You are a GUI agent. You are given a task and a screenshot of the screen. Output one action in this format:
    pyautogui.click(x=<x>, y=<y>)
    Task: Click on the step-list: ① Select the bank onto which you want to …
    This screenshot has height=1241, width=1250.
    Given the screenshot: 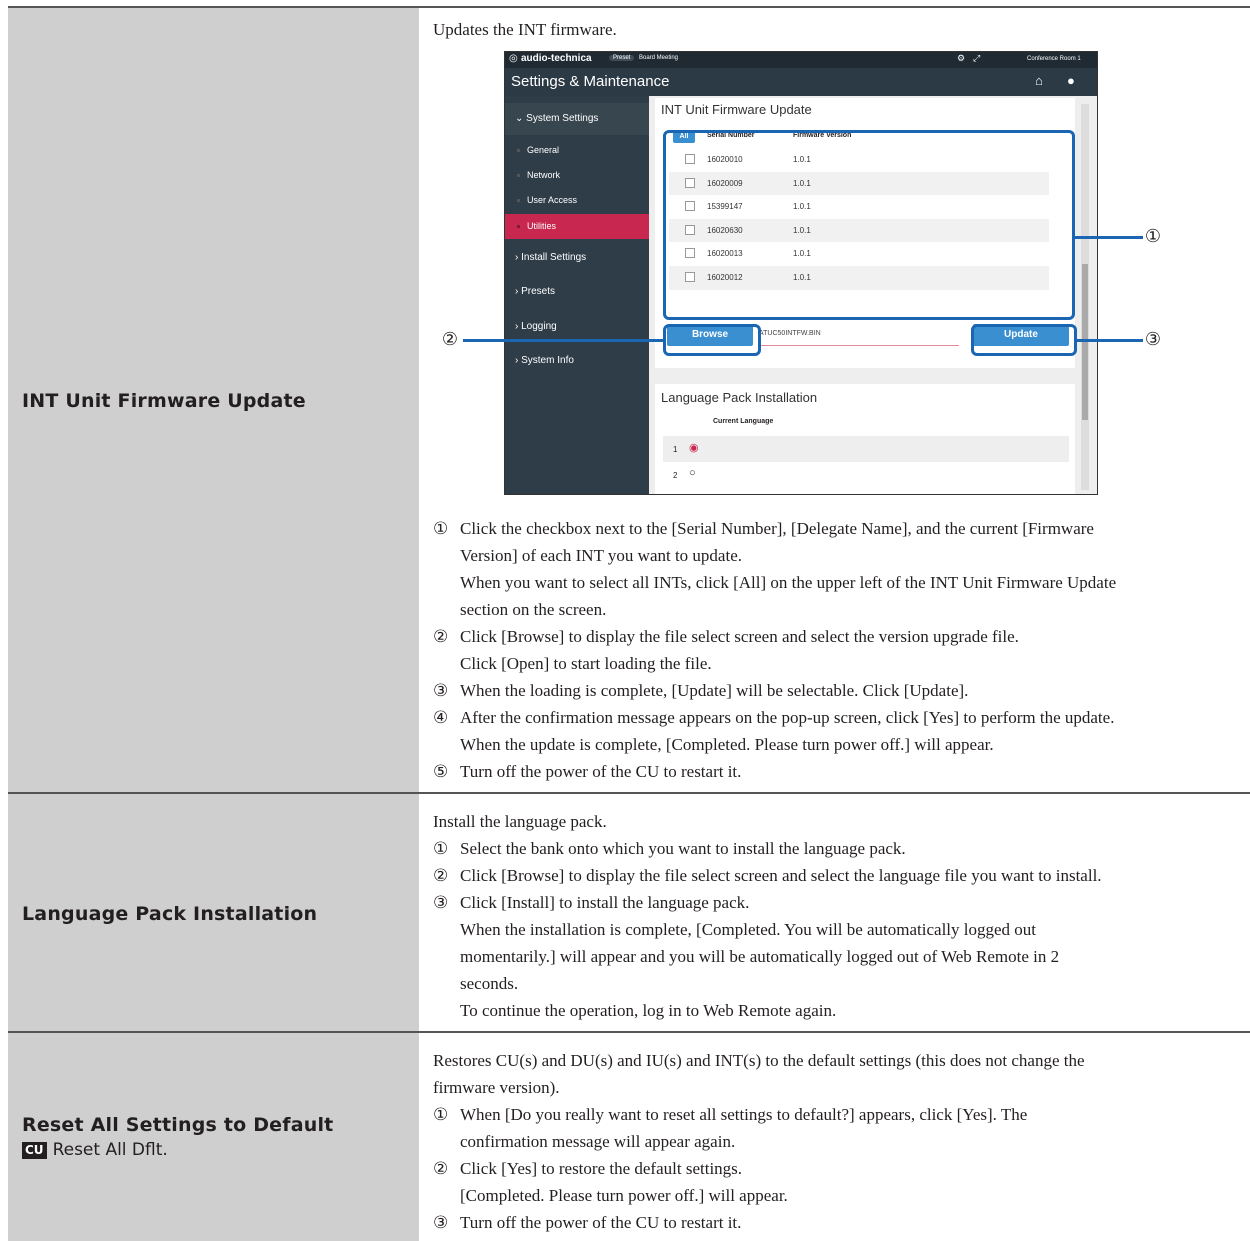 What is the action you would take?
    pyautogui.click(x=841, y=929)
    